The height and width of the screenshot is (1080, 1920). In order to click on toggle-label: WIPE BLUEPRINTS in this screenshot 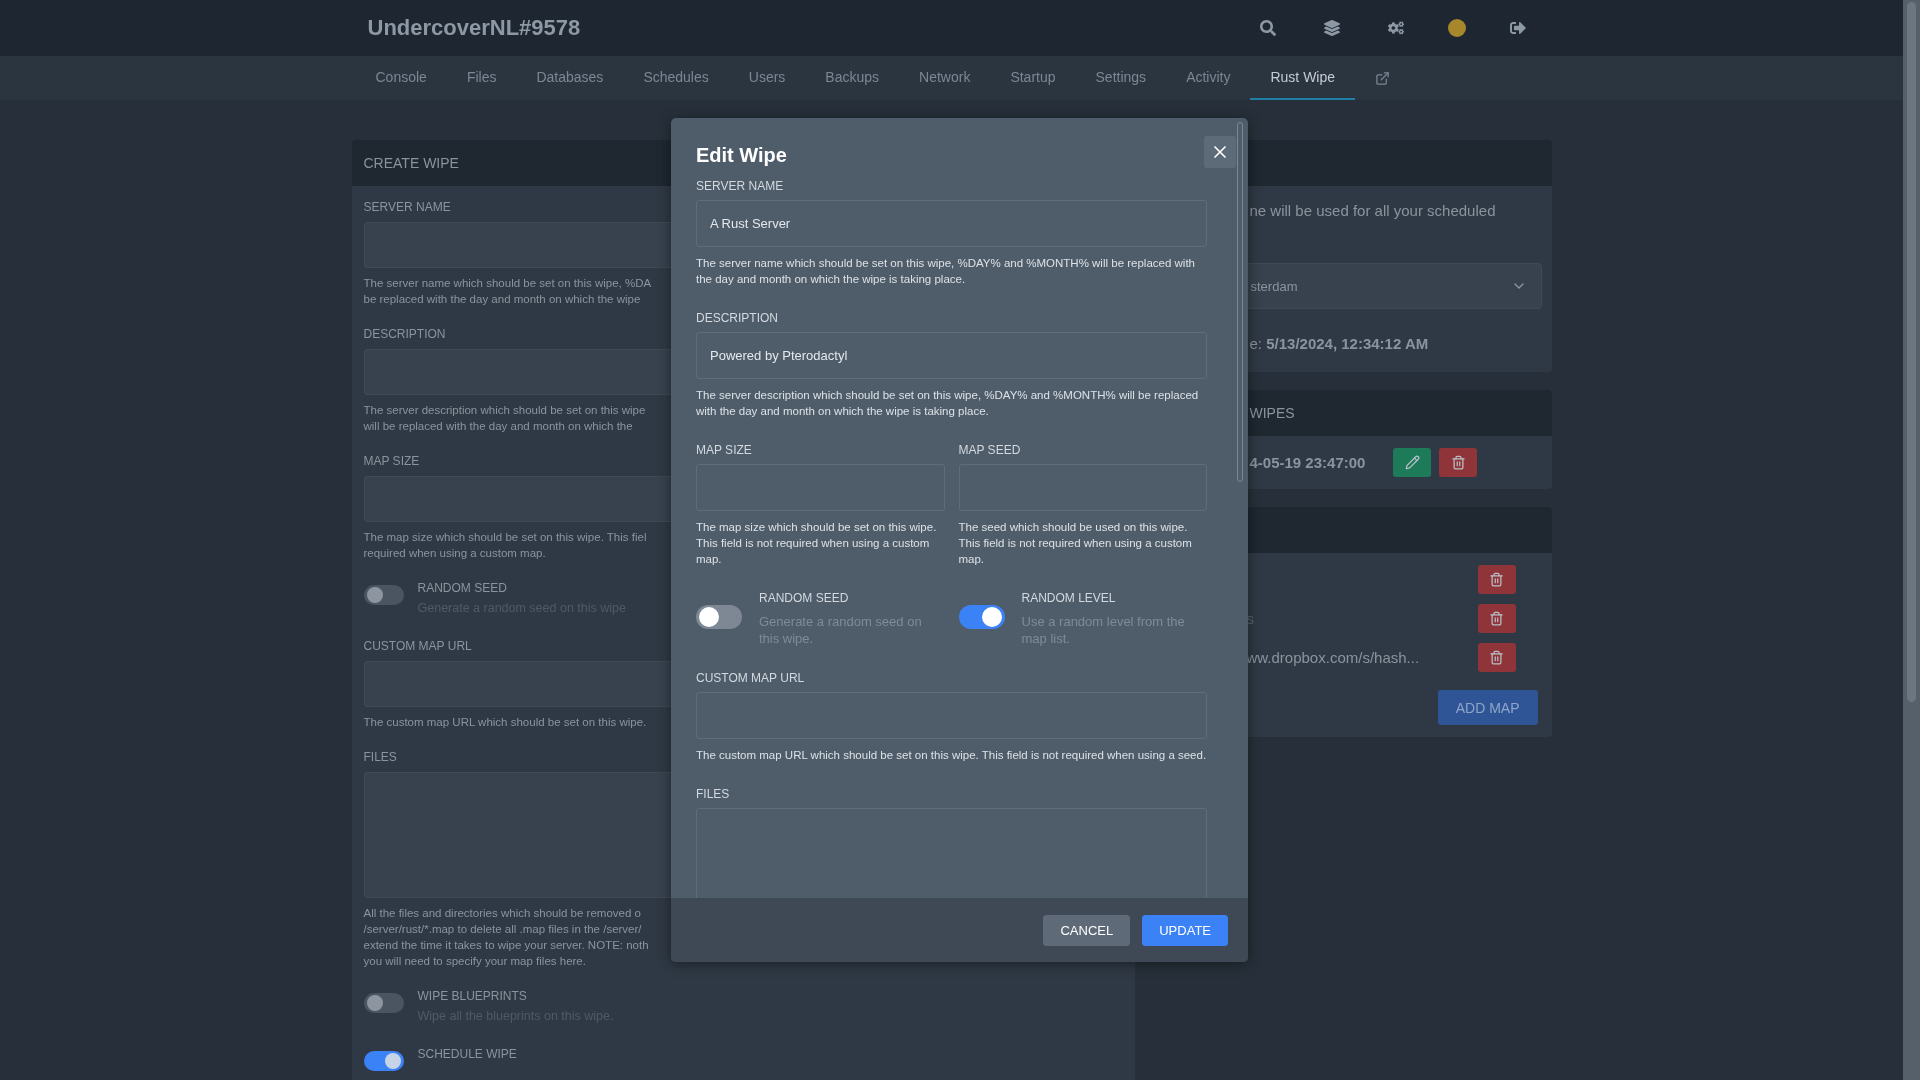, I will do `click(472, 996)`.